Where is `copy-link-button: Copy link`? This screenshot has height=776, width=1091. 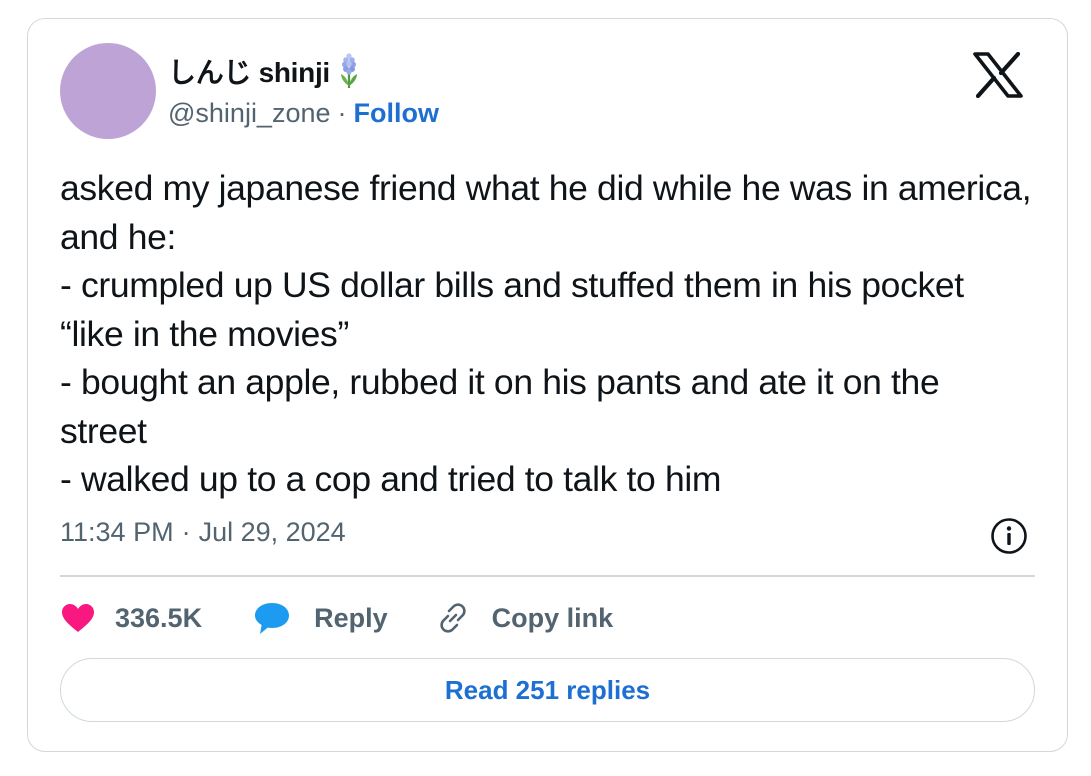 copy-link-button: Copy link is located at coordinates (524, 618).